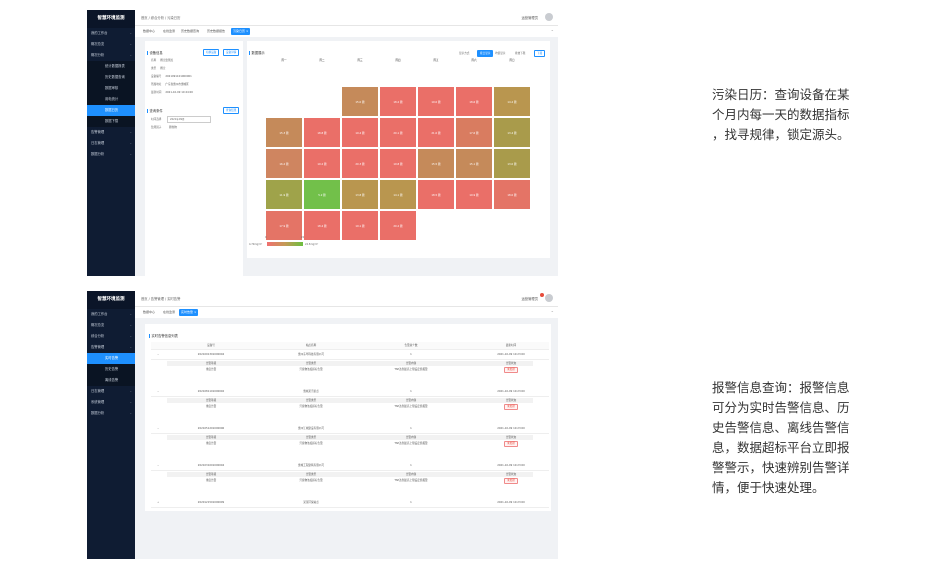 This screenshot has width=945, height=574. I want to click on calendar-day-cell: 15.0 颗, so click(360, 101).